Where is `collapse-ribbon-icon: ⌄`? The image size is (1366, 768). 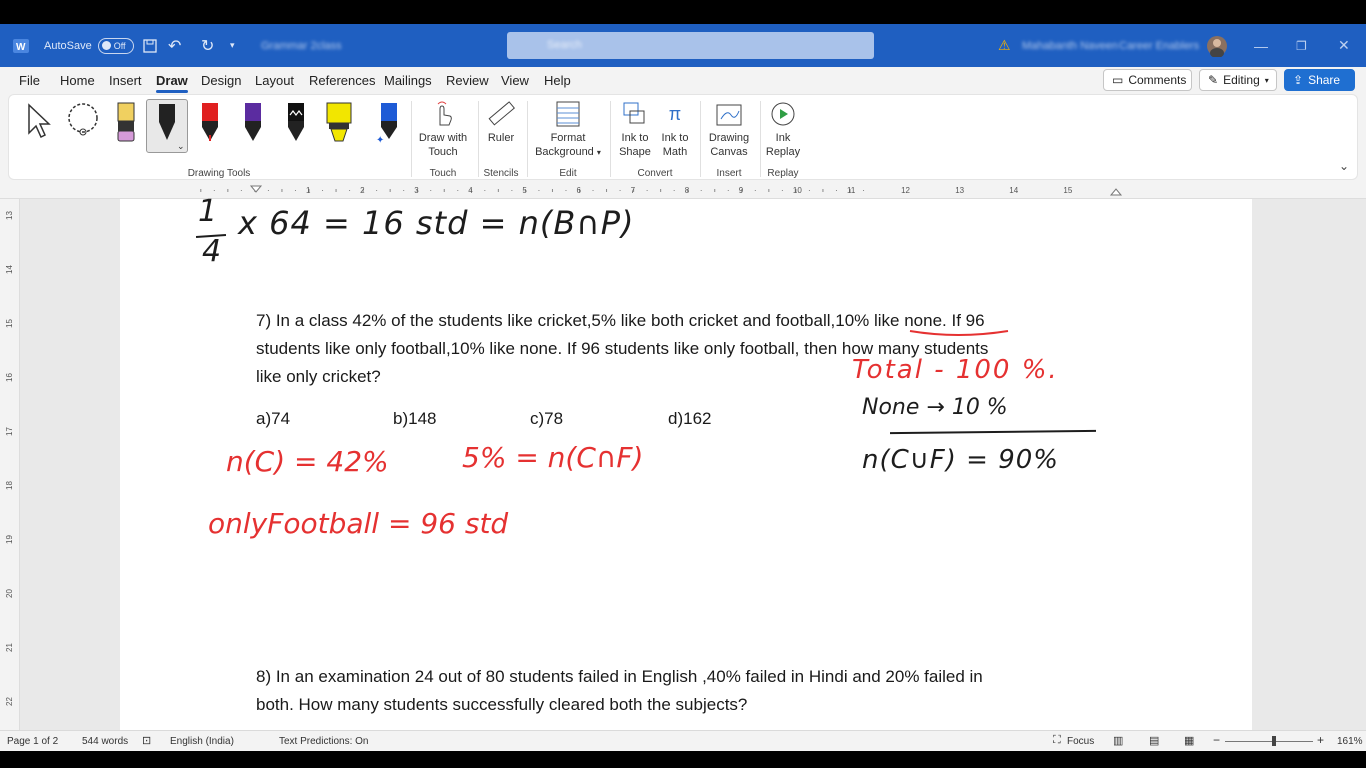
collapse-ribbon-icon: ⌄ is located at coordinates (1344, 166).